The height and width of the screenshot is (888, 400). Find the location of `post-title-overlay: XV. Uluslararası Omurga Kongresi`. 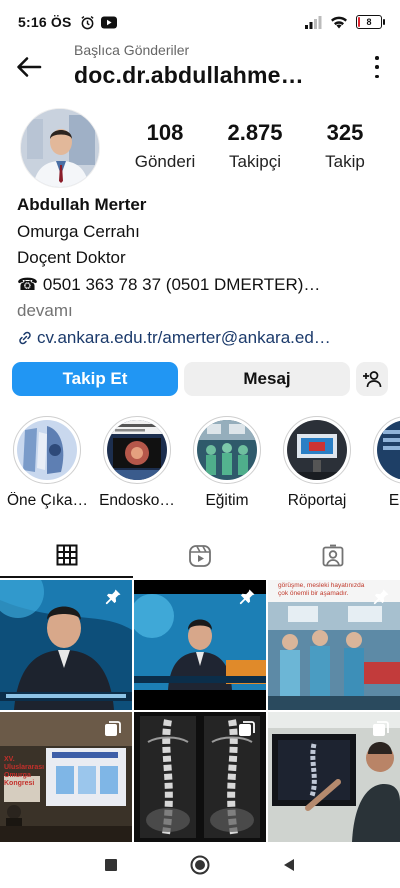

post-title-overlay: XV. Uluslararası Omurga Kongresi is located at coordinates (24, 771).